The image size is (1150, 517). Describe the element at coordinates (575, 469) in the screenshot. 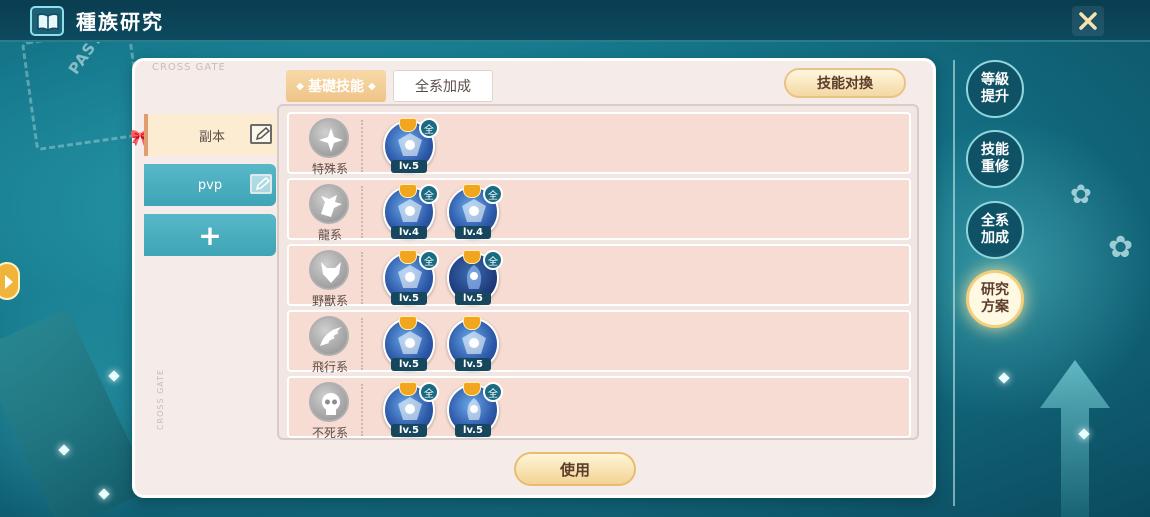

I see `use-button: 使用` at that location.